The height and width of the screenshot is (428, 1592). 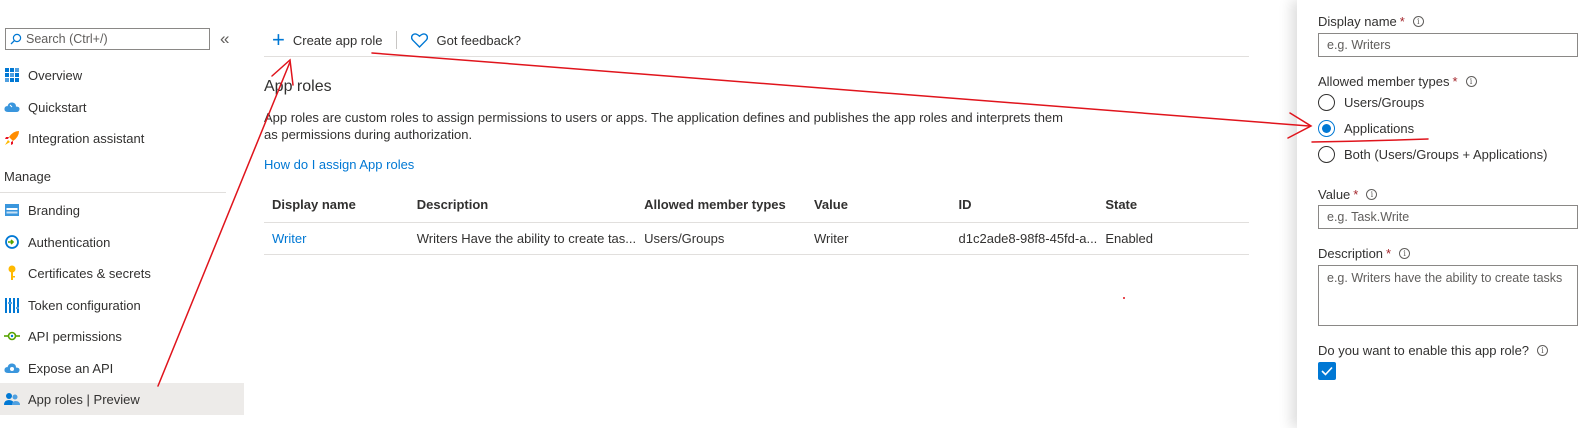 What do you see at coordinates (27, 176) in the screenshot?
I see `manage-heading: Manage` at bounding box center [27, 176].